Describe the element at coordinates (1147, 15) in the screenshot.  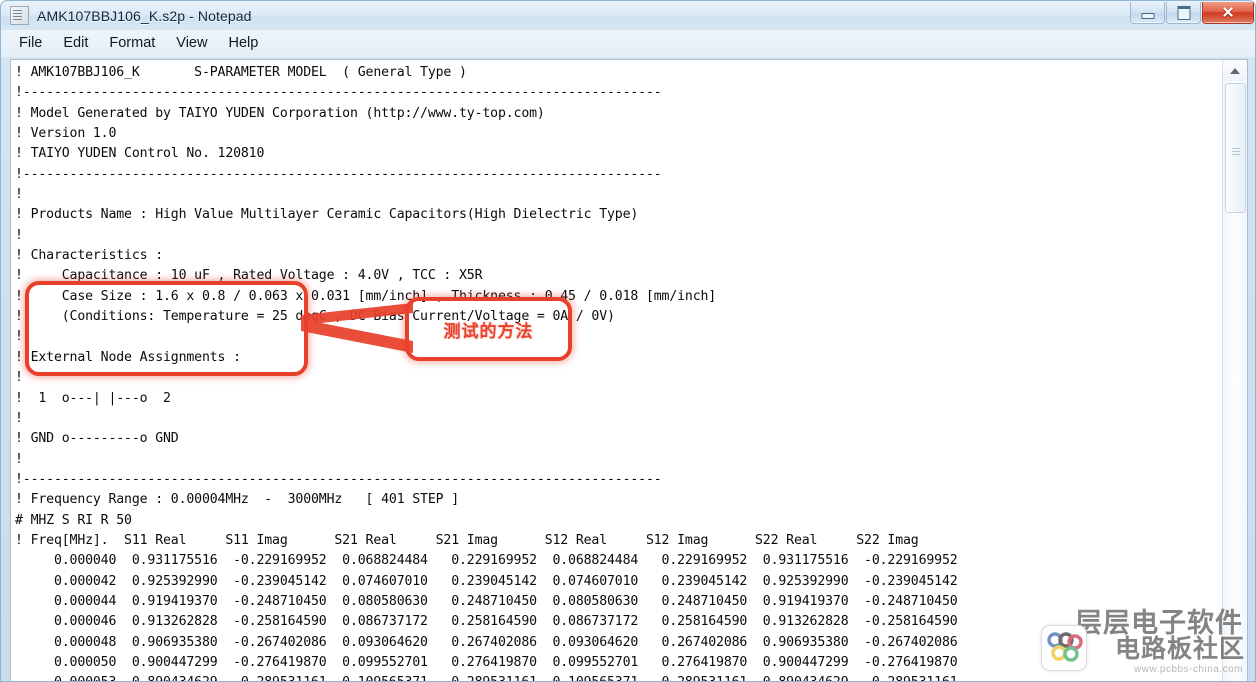
I see `minimize-icon` at that location.